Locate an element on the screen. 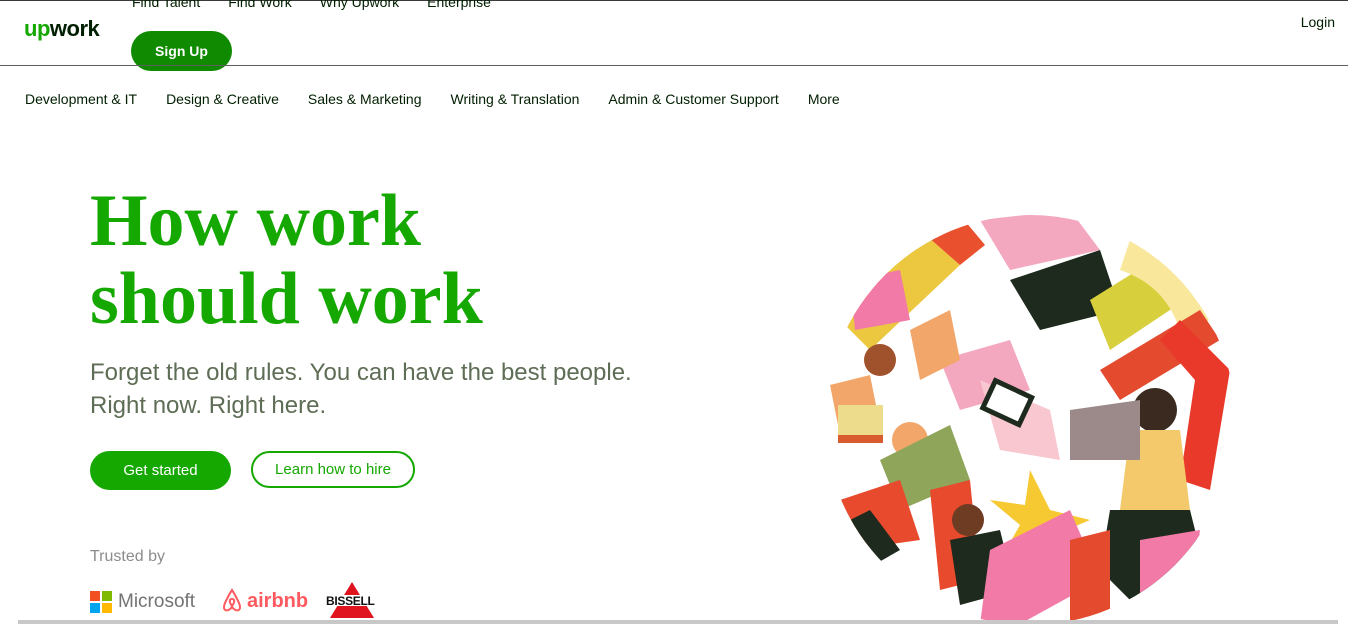  hero-headline: How work should work is located at coordinates (286, 260).